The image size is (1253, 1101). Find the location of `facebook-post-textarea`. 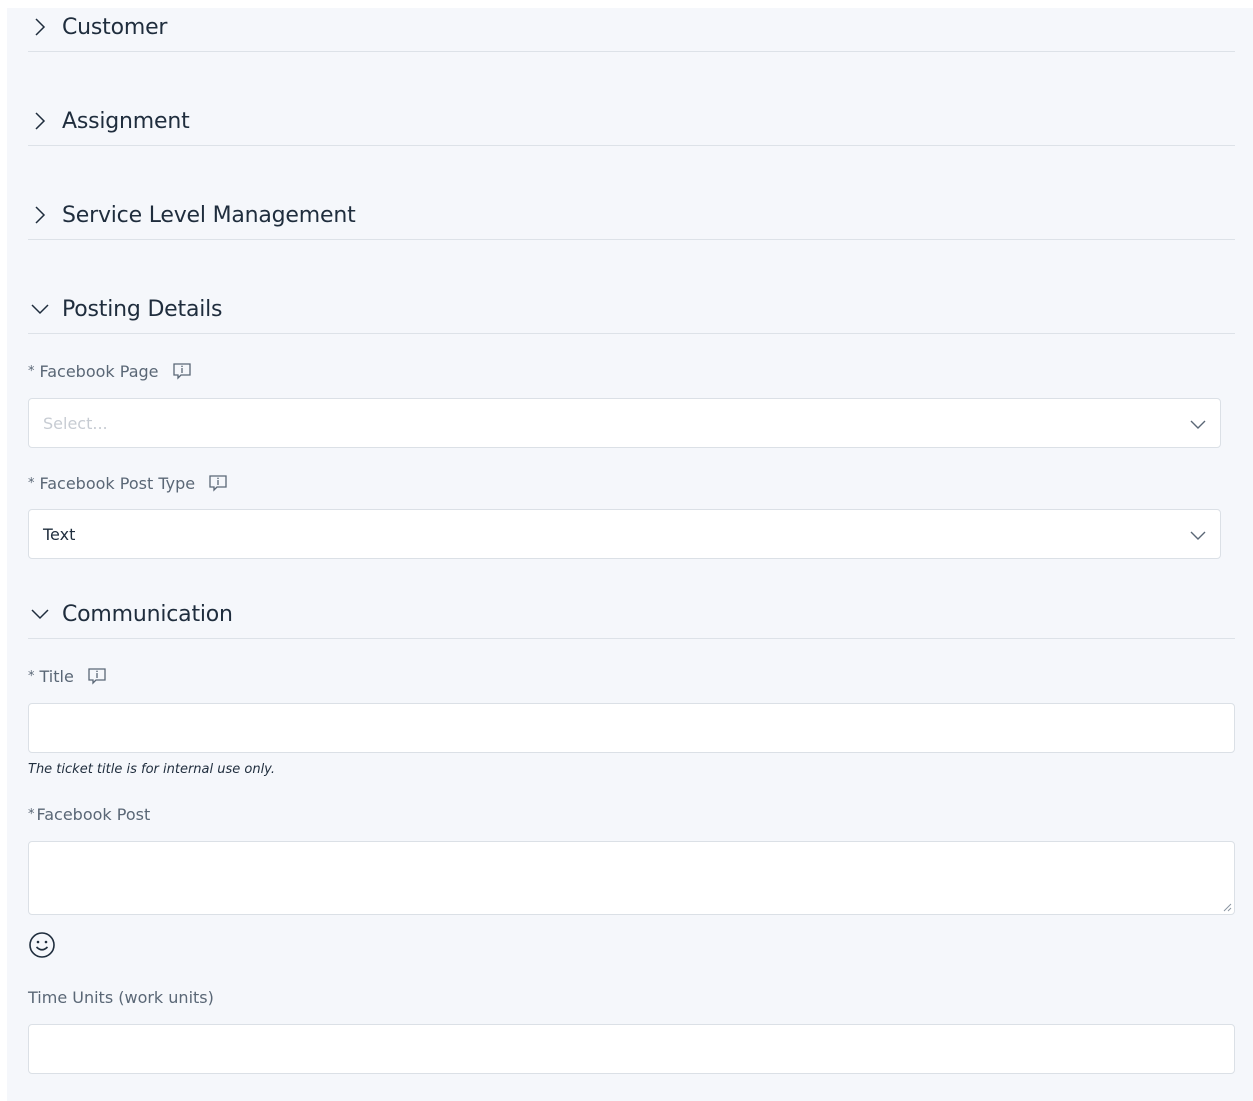

facebook-post-textarea is located at coordinates (631, 878).